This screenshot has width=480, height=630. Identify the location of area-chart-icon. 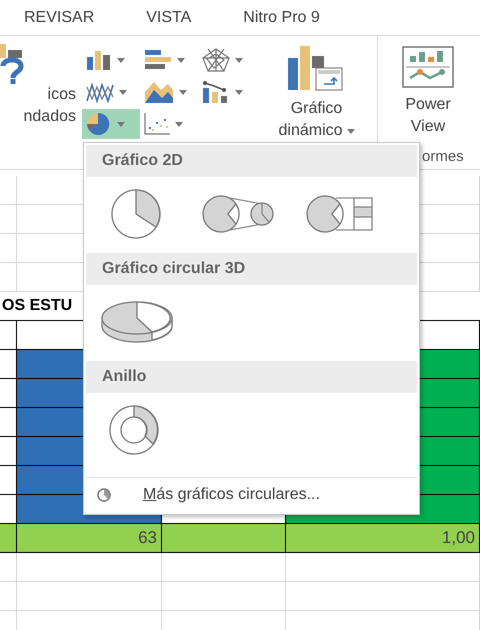
(159, 92).